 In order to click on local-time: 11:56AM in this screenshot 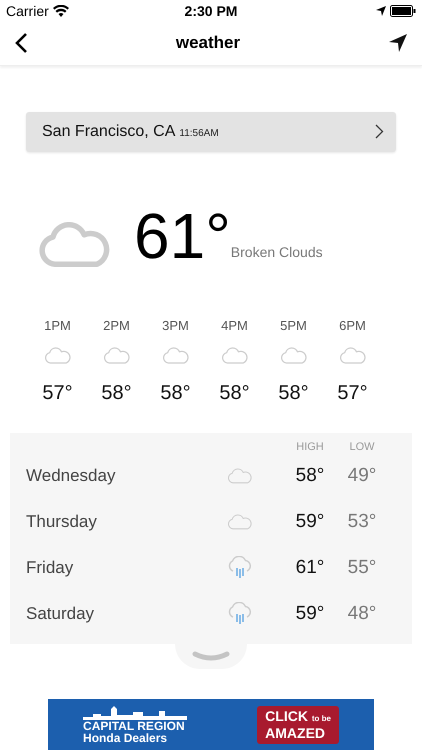, I will do `click(199, 133)`.